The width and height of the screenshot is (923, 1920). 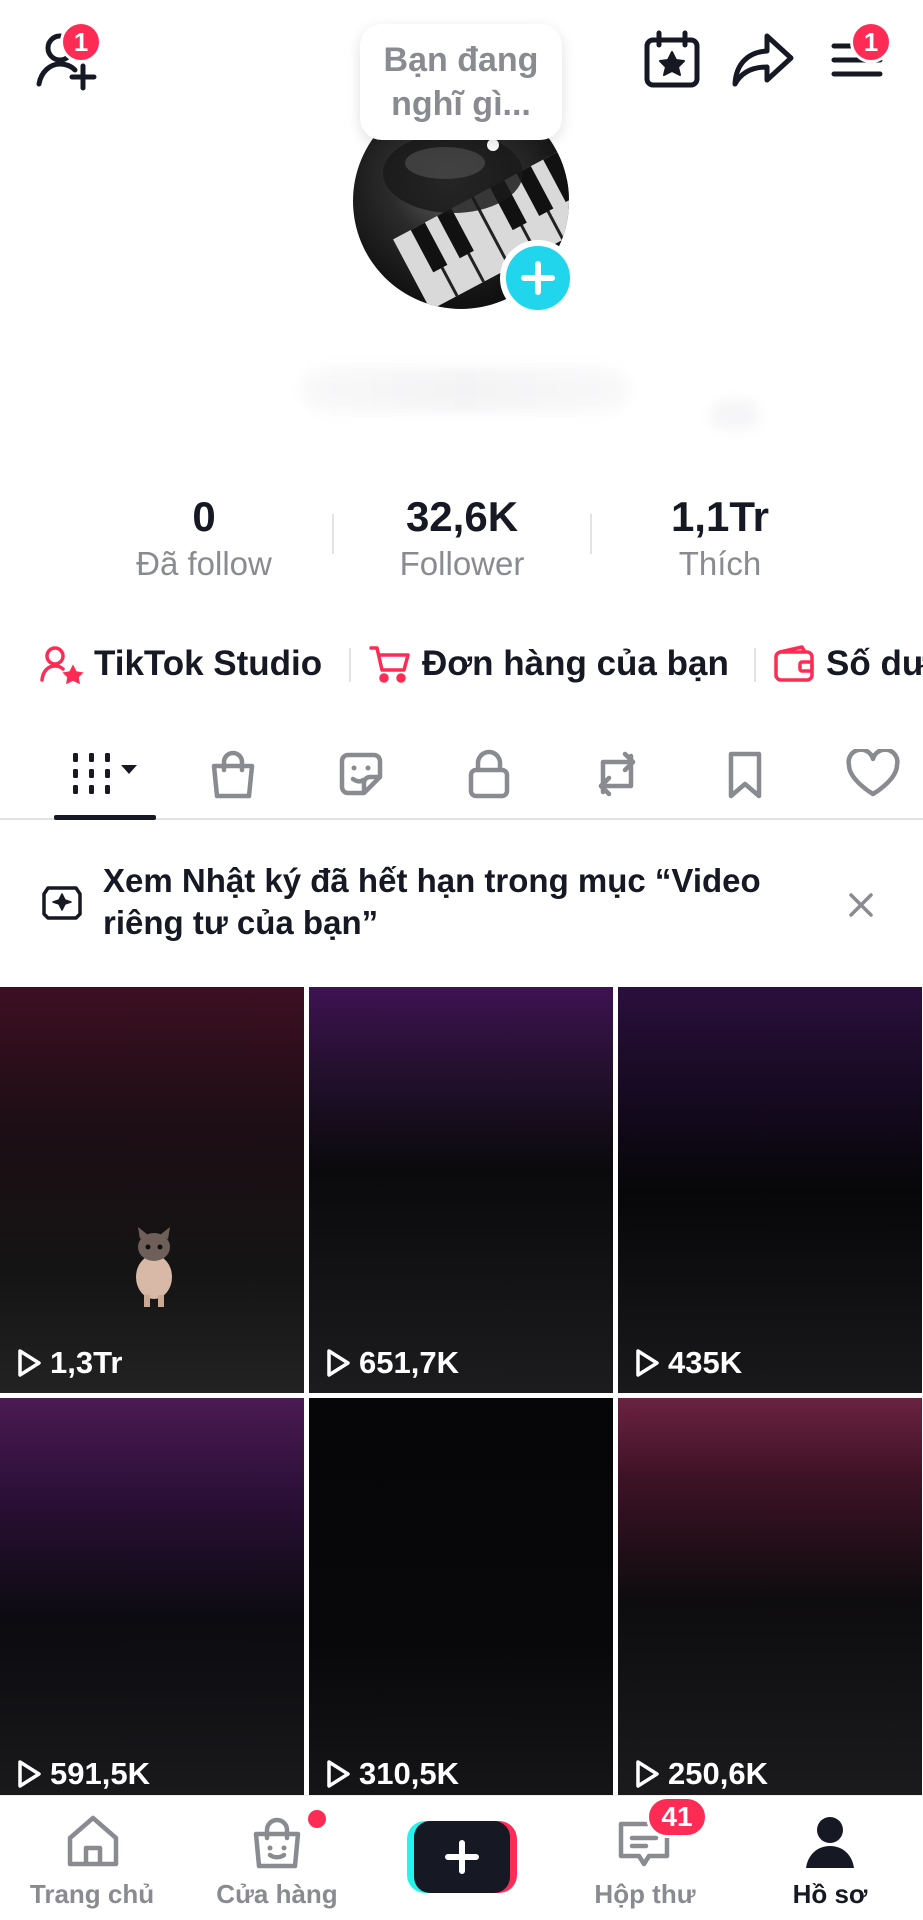 I want to click on view-count-text: 310,5K, so click(x=409, y=1773).